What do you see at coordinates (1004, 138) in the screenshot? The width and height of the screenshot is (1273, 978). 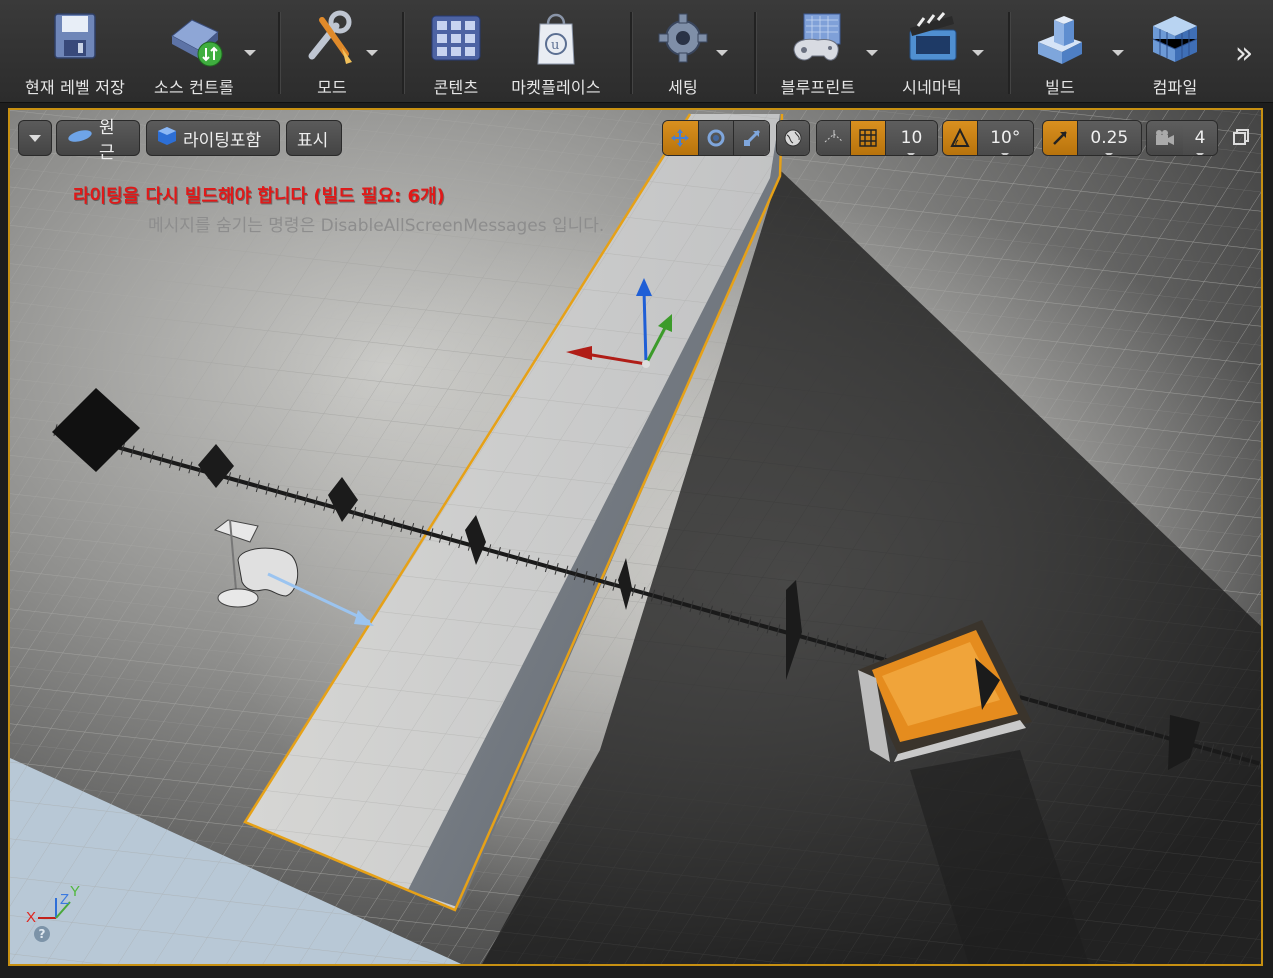 I see `rotation-snap-value: 10°` at bounding box center [1004, 138].